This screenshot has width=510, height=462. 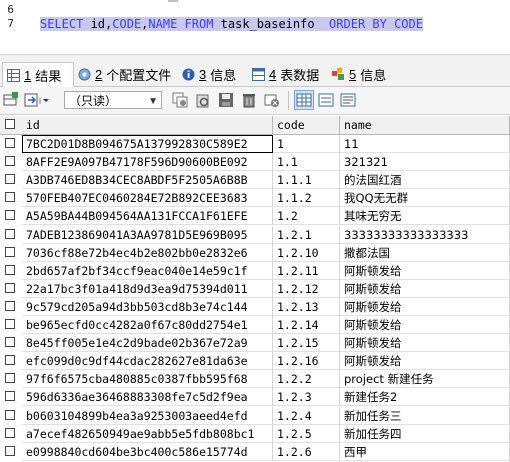 What do you see at coordinates (306, 451) in the screenshot?
I see `cell-code: 1.2.6` at bounding box center [306, 451].